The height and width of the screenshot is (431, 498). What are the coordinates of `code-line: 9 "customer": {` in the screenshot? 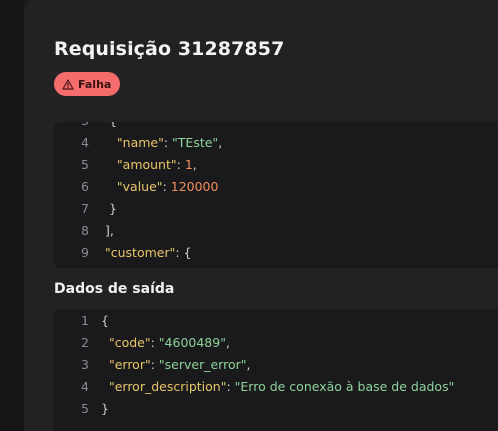 It's located at (276, 253).